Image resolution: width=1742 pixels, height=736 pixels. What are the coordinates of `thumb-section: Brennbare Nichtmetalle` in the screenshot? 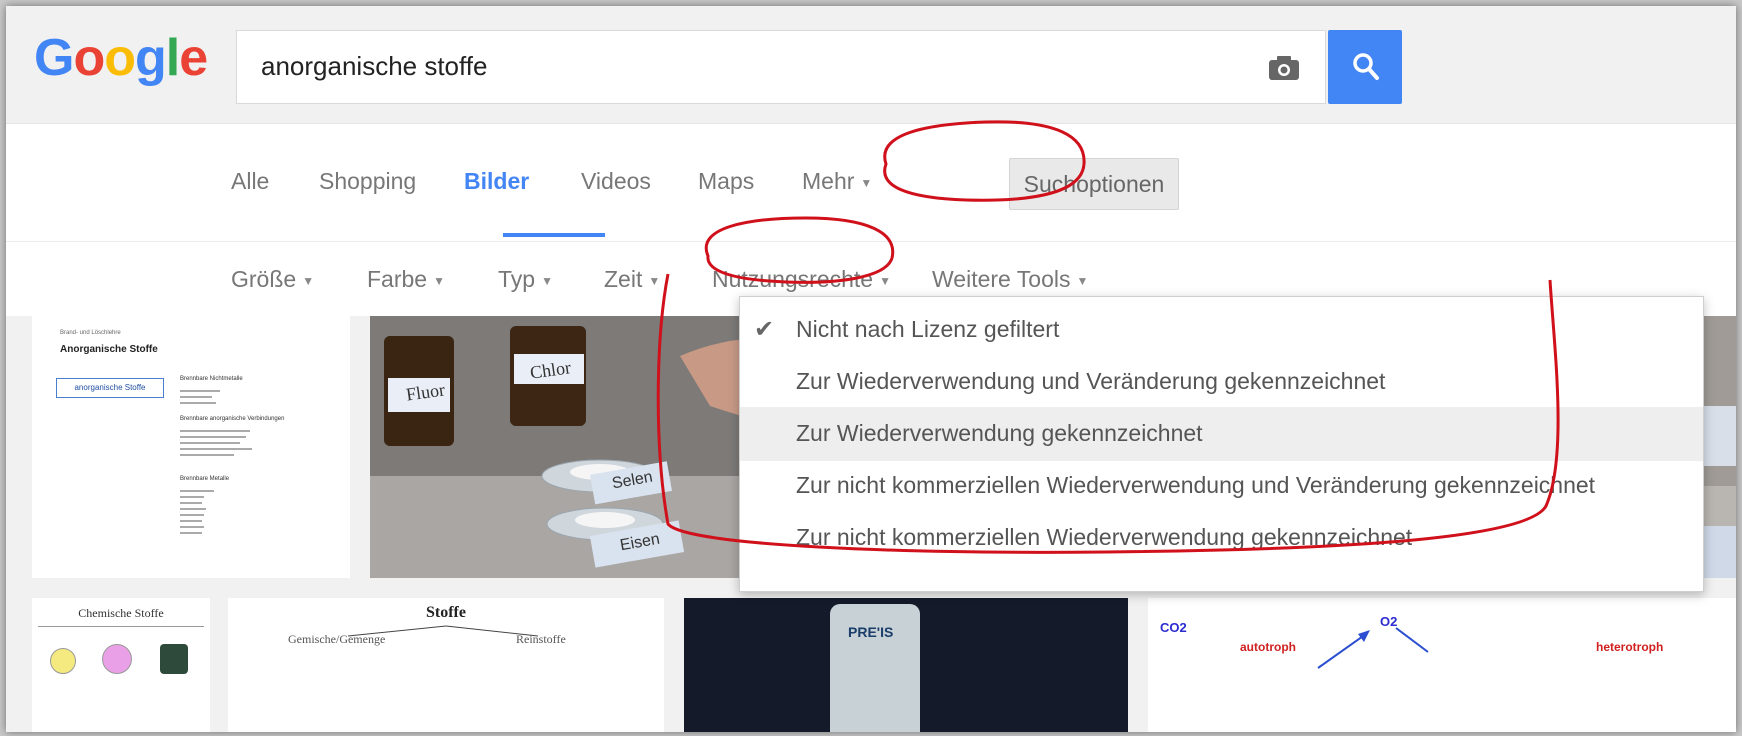 It's located at (211, 379).